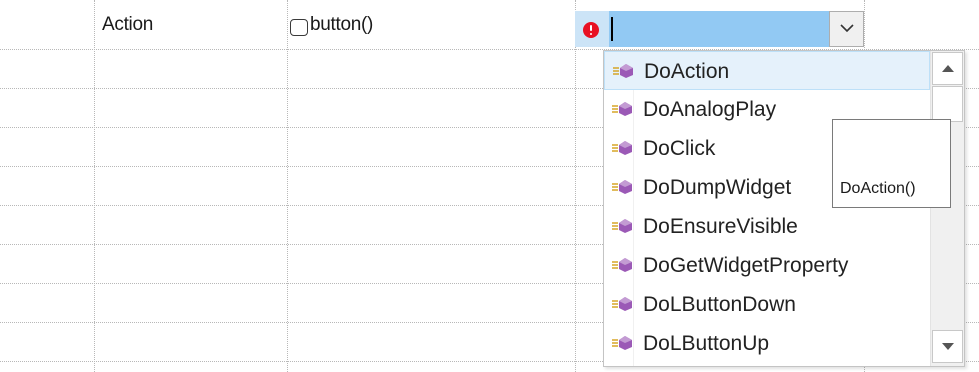  Describe the element at coordinates (746, 265) in the screenshot. I see `list-item-label: DoGetWidgetProperty` at that location.